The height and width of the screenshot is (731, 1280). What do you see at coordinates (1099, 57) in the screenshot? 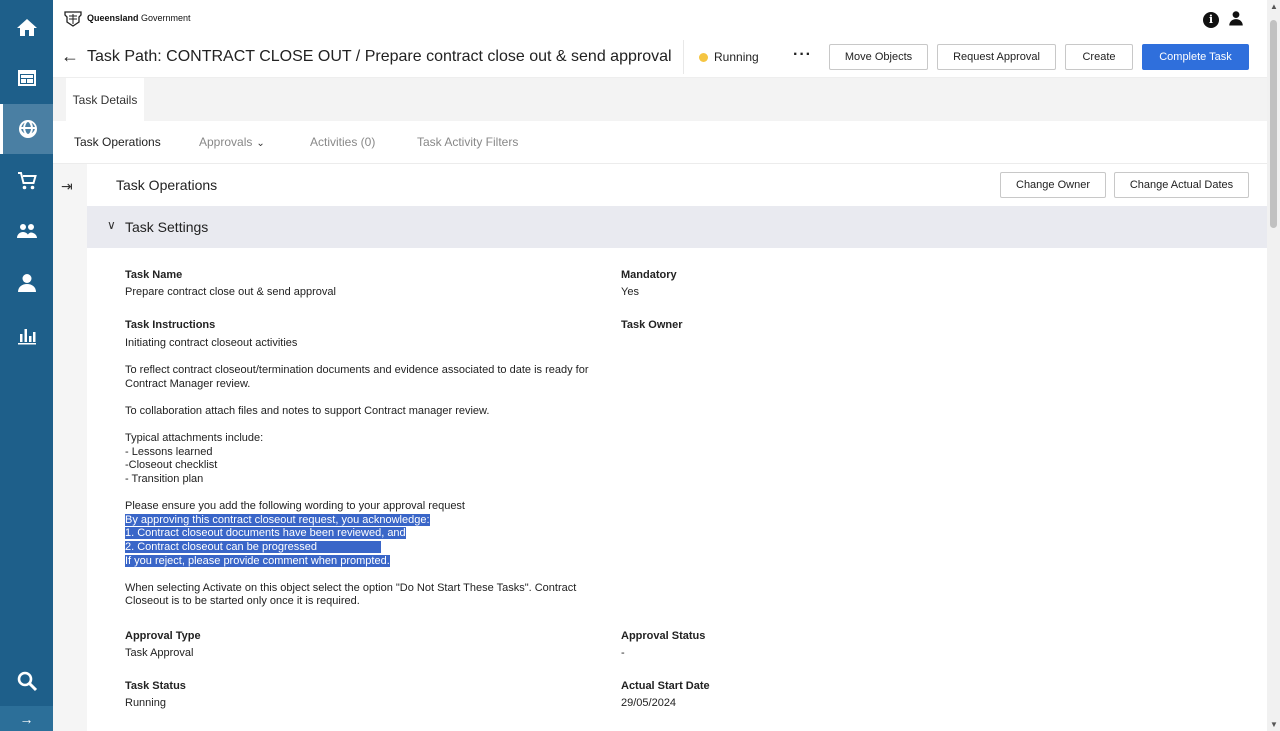
I see `create-button: Create` at bounding box center [1099, 57].